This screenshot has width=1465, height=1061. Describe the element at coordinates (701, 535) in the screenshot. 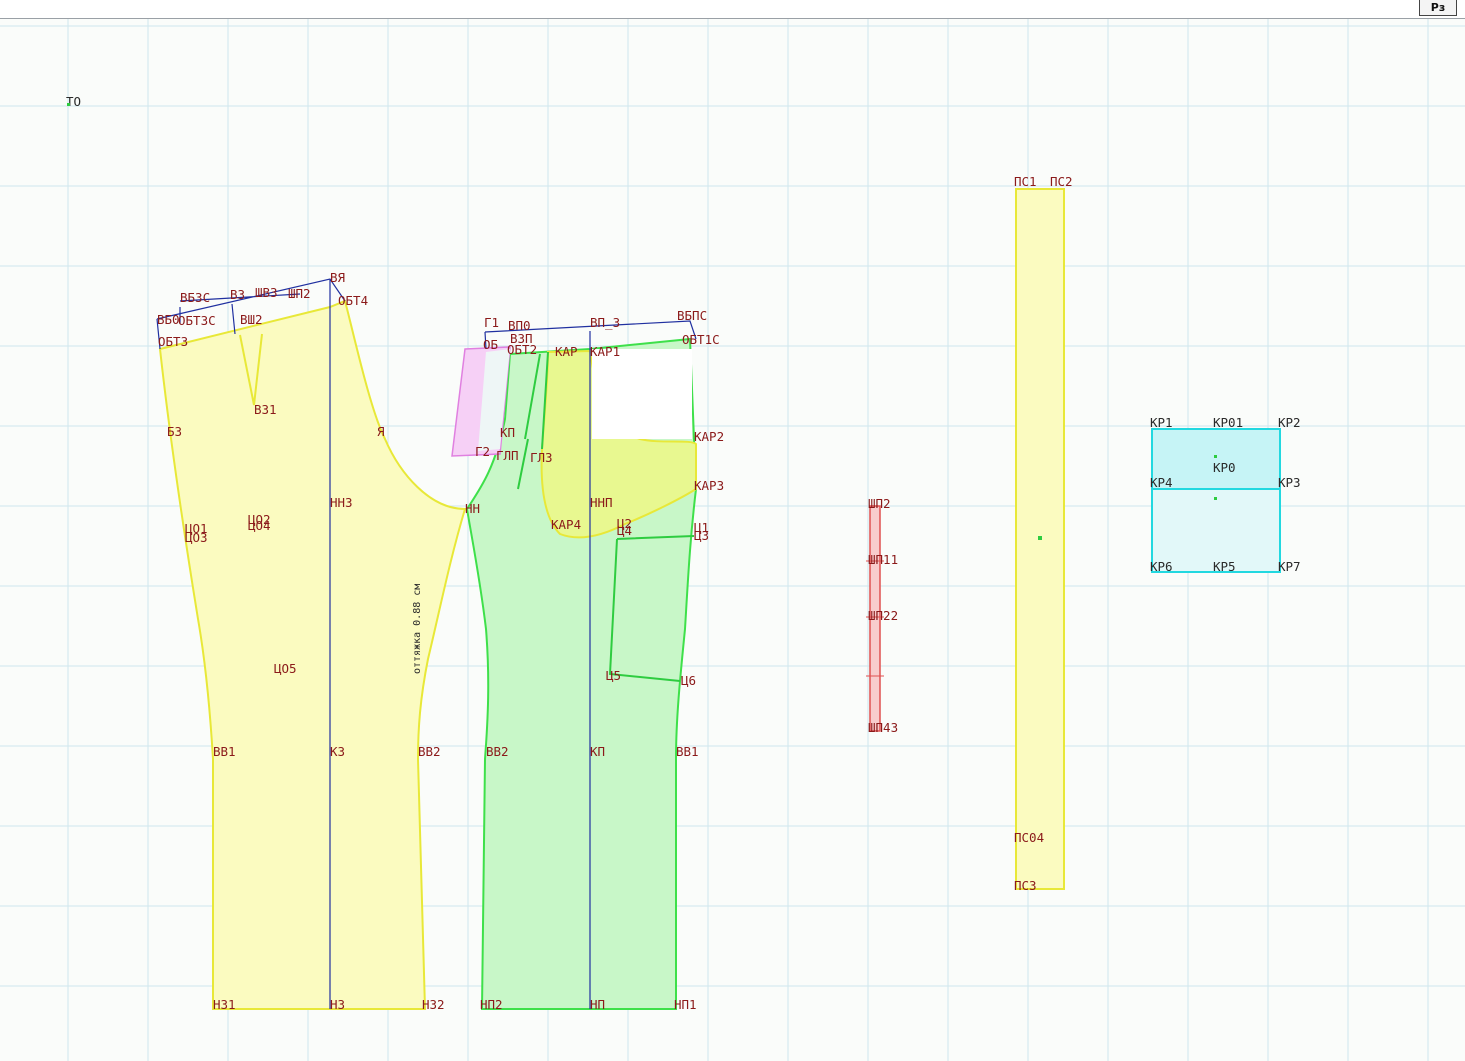

I see `front-point-label: Ц3` at that location.